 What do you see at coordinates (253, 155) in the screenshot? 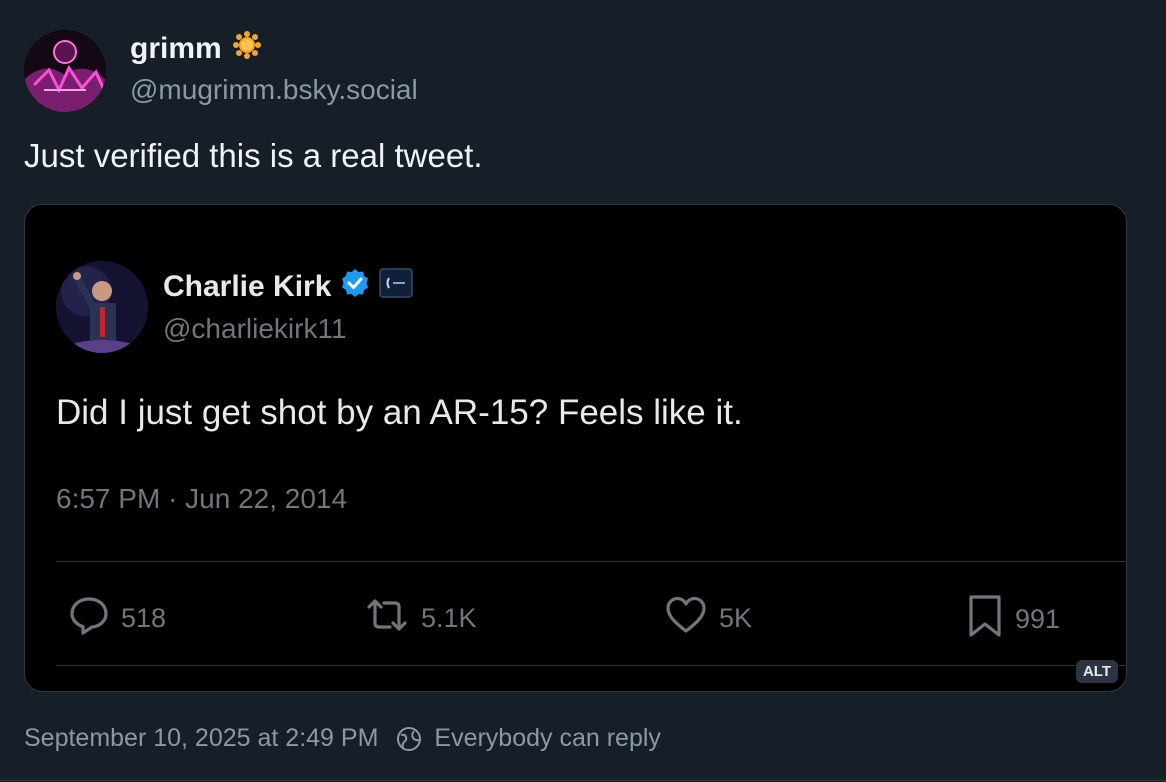
I see `post-text: Just verified this is a real tweet.` at bounding box center [253, 155].